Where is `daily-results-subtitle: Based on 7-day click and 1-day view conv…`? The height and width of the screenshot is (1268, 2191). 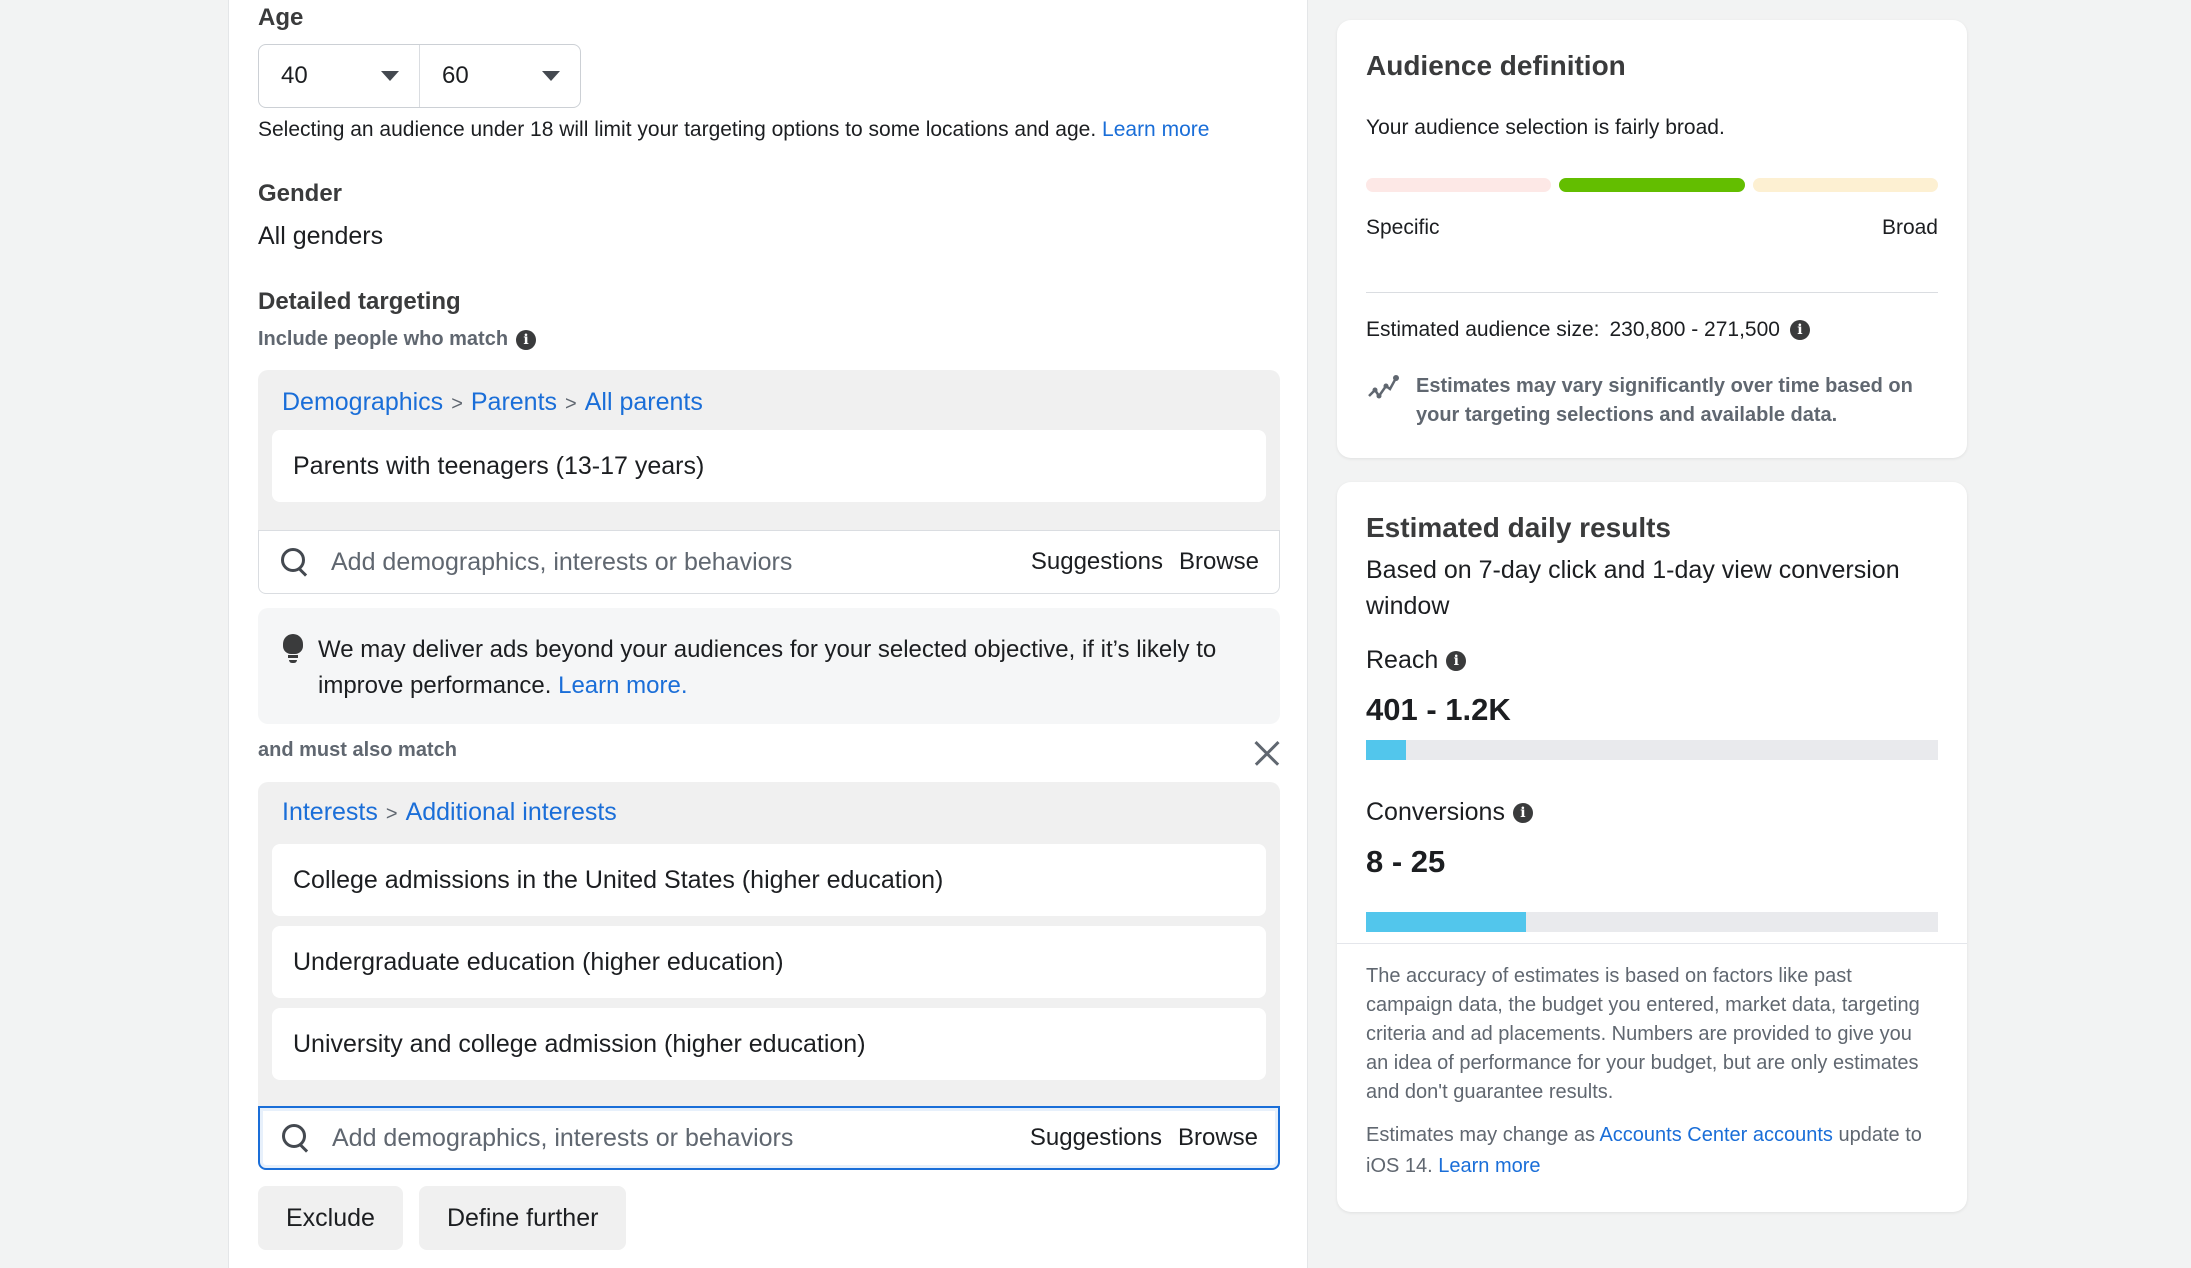 daily-results-subtitle: Based on 7-day click and 1-day view conv… is located at coordinates (1633, 588).